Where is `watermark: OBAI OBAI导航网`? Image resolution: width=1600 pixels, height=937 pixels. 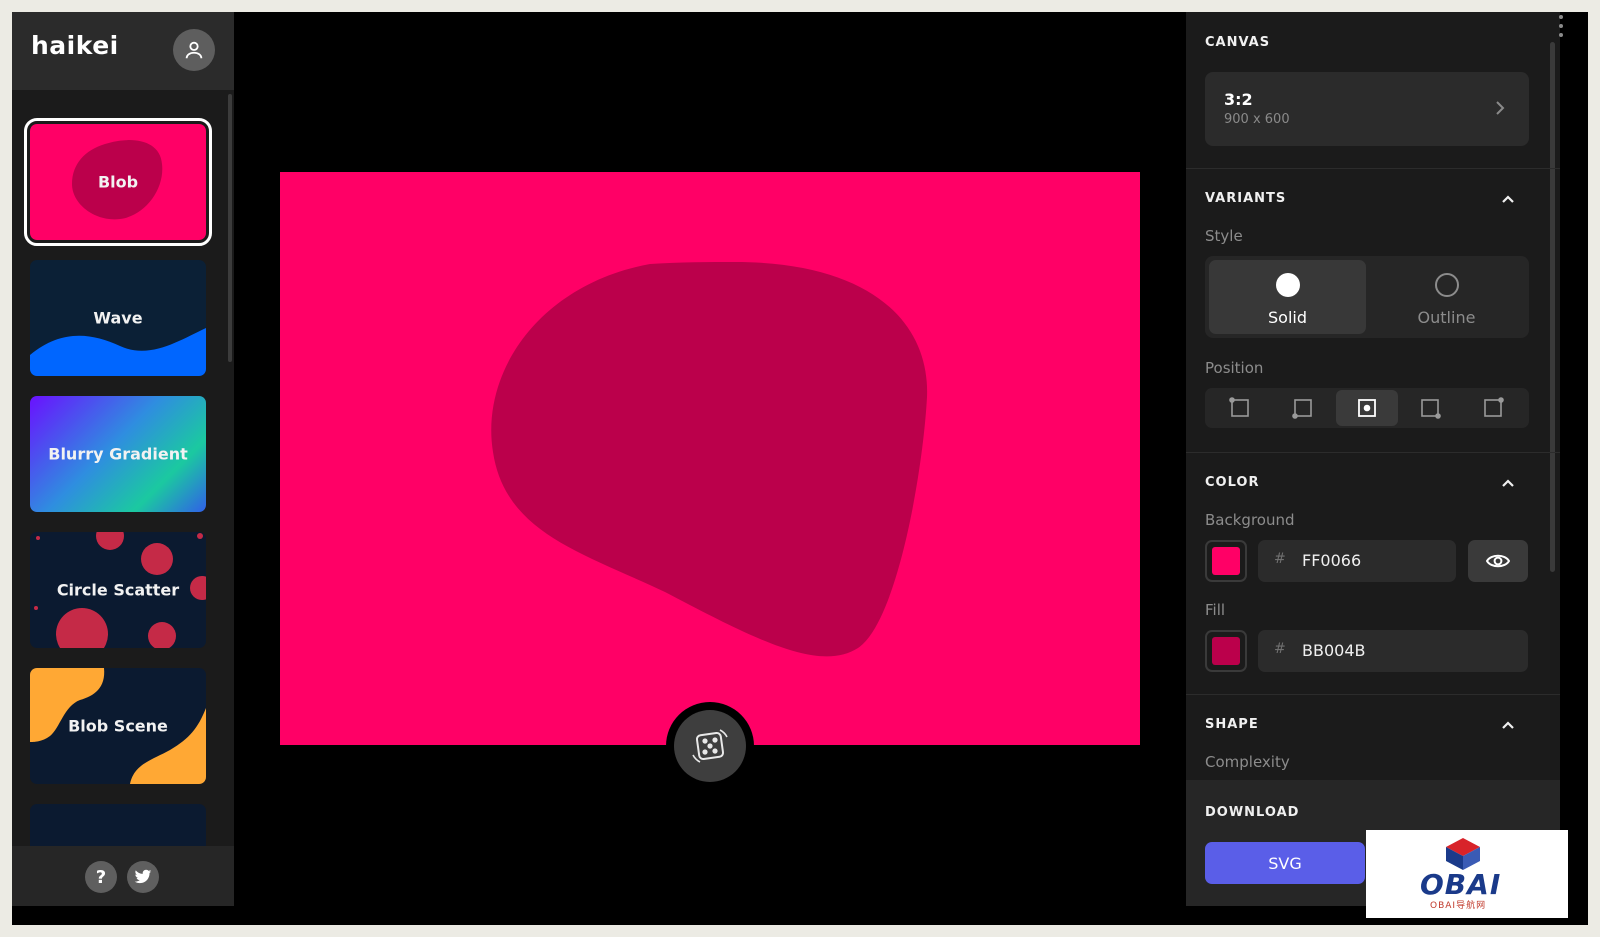 watermark: OBAI OBAI导航网 is located at coordinates (1467, 874).